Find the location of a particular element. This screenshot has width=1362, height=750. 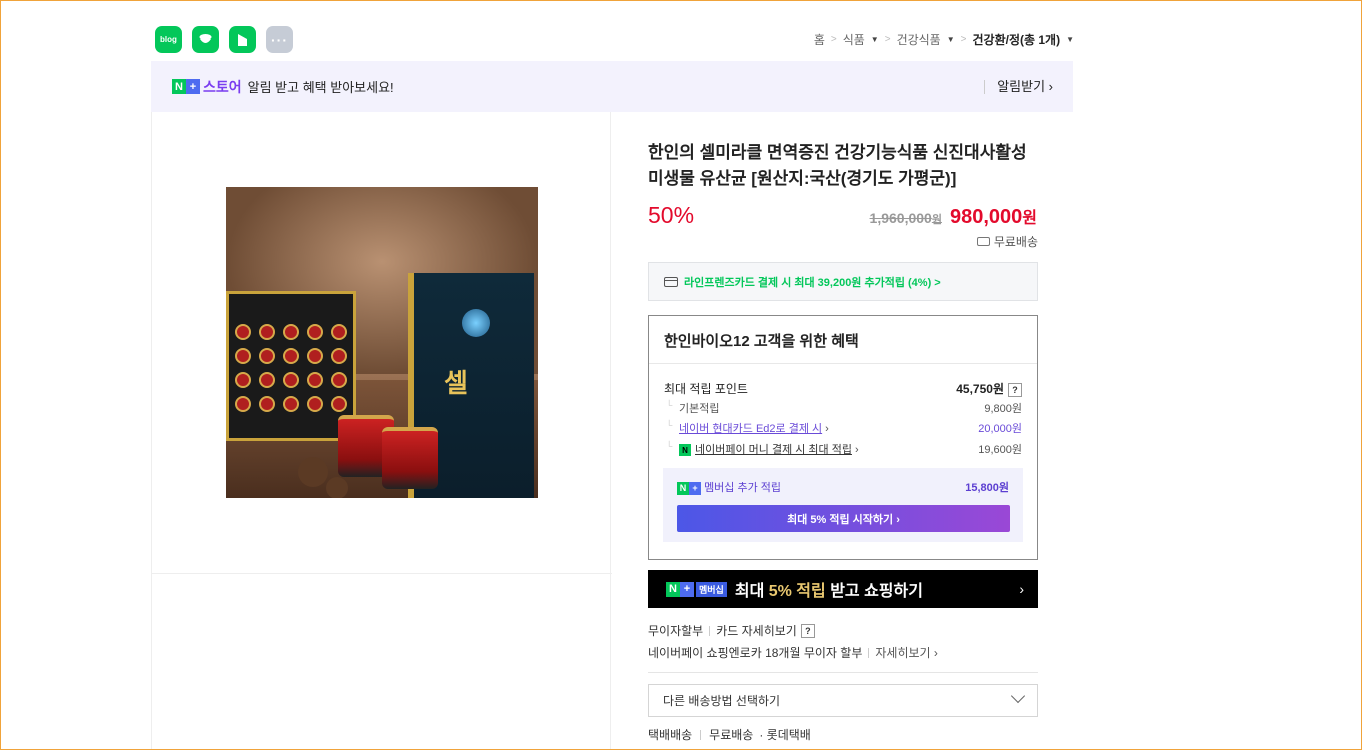

breadcrumb-home: 홈 is located at coordinates (819, 39).